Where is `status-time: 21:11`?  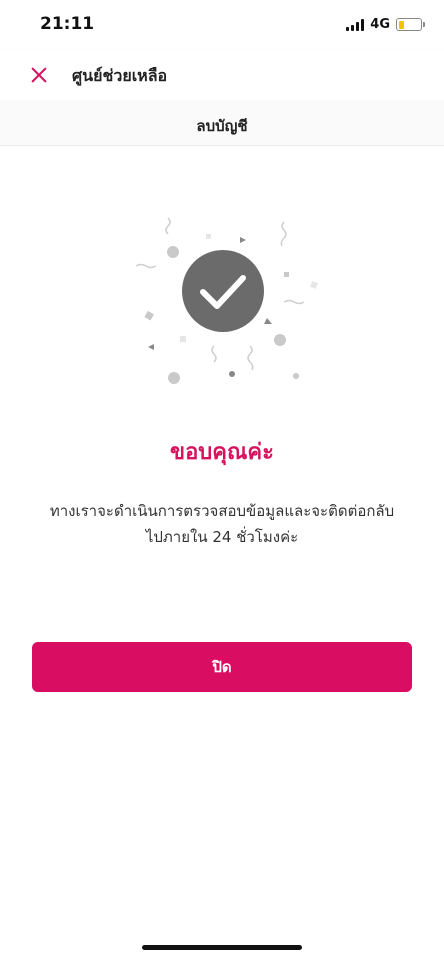
status-time: 21:11 is located at coordinates (67, 24).